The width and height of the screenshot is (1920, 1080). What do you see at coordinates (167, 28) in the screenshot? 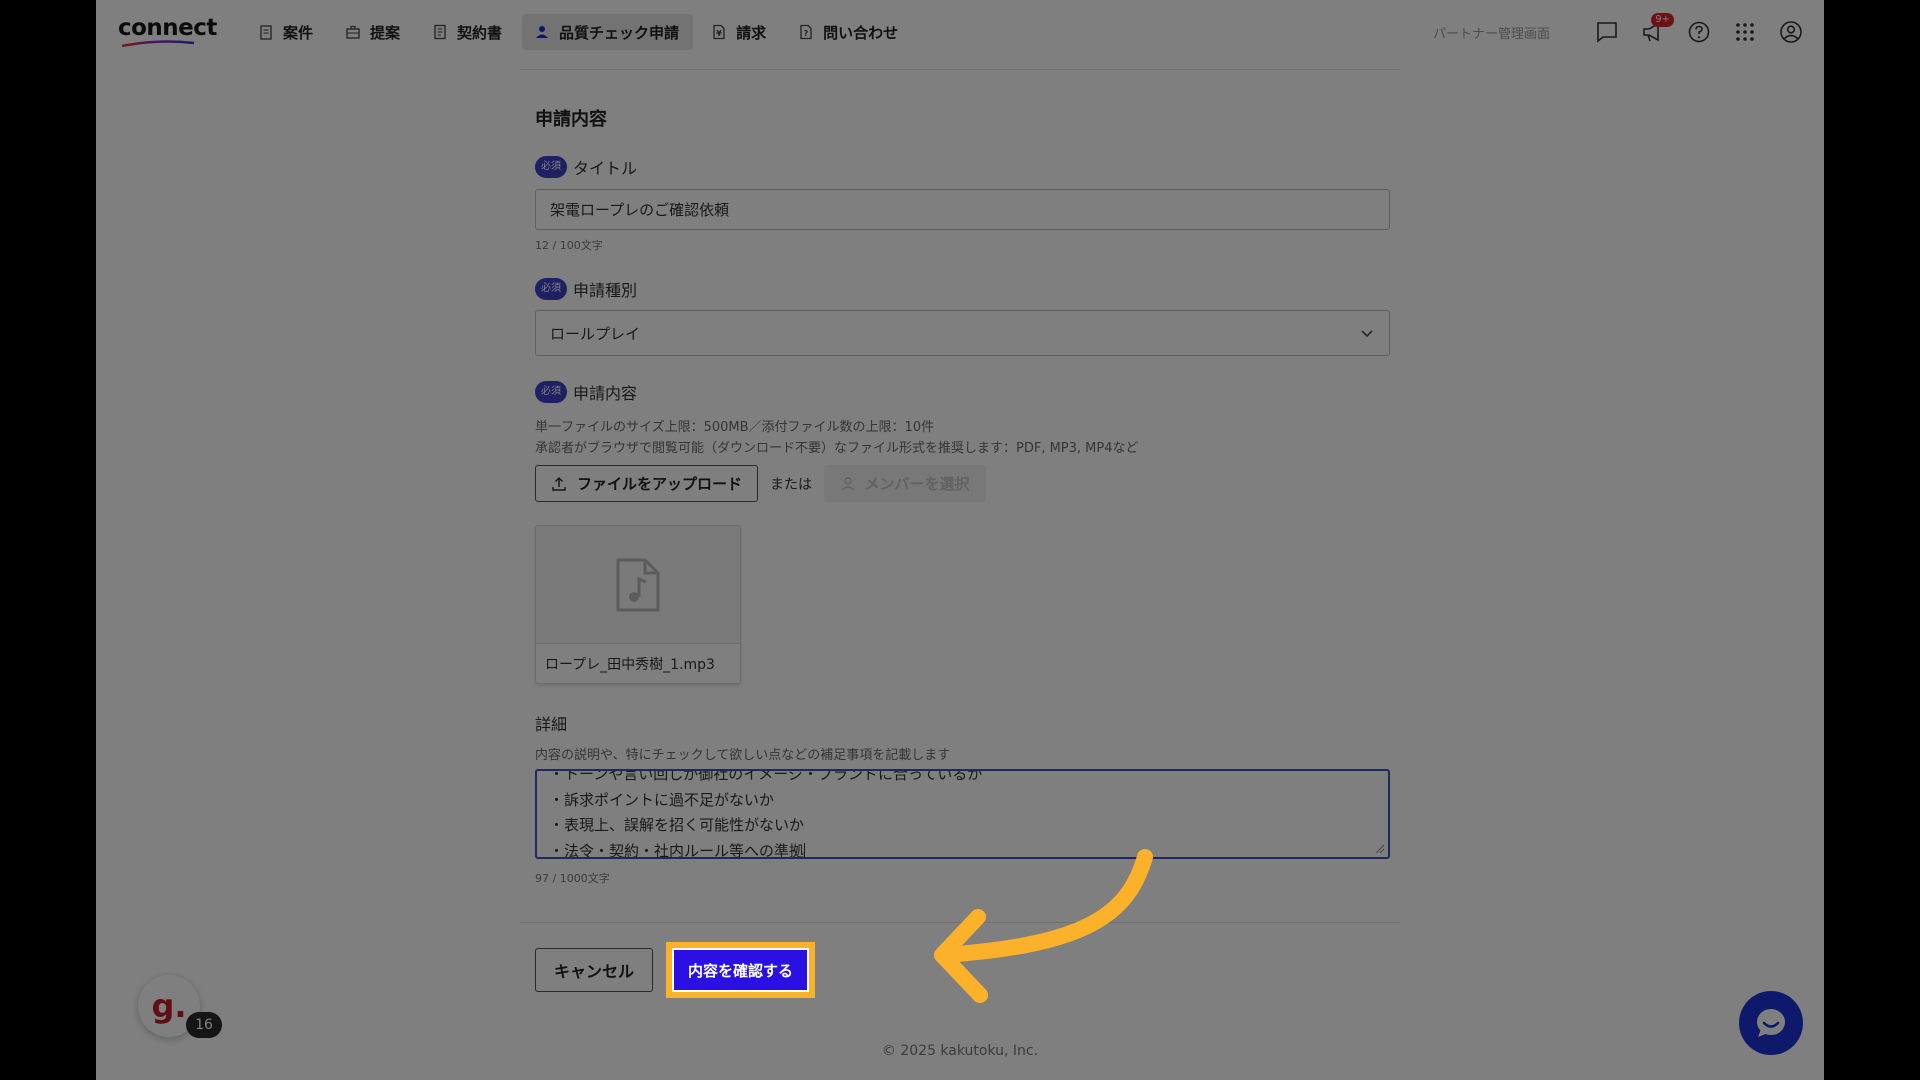
I see `logo-text: connect` at bounding box center [167, 28].